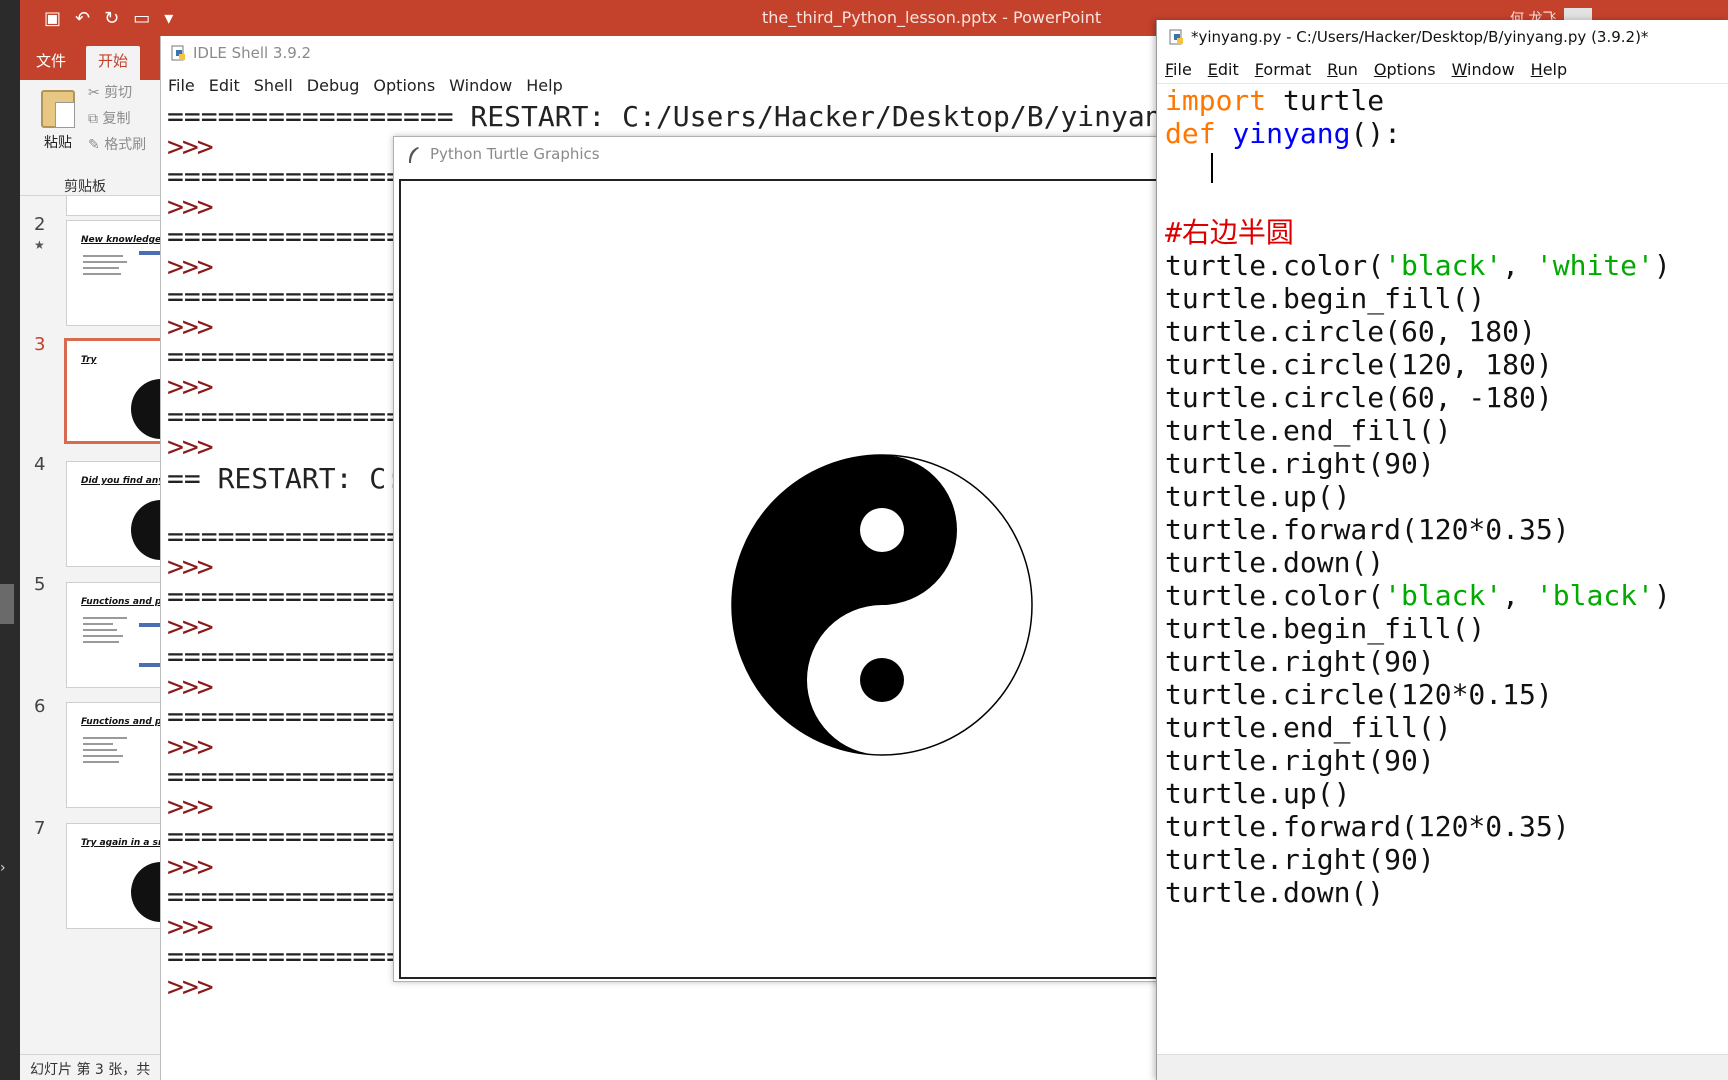 The width and height of the screenshot is (1728, 1080). What do you see at coordinates (252, 53) in the screenshot?
I see `idle-shell-title: IDLE Shell 3.9.2` at bounding box center [252, 53].